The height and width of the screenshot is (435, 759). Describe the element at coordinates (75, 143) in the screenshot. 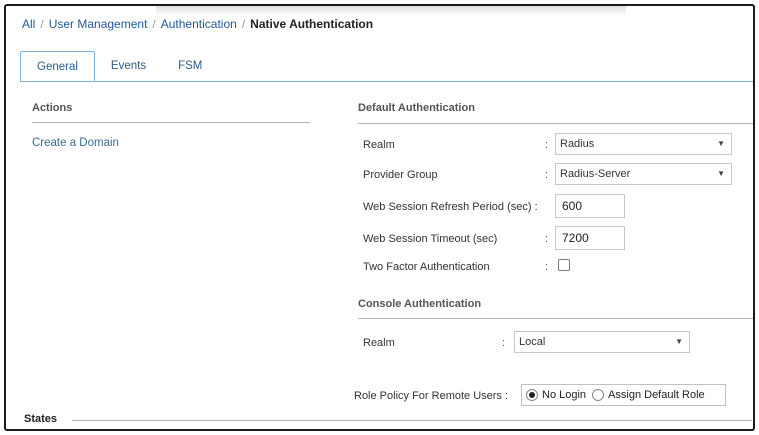

I see `create-domain-link: Create a Domain` at that location.